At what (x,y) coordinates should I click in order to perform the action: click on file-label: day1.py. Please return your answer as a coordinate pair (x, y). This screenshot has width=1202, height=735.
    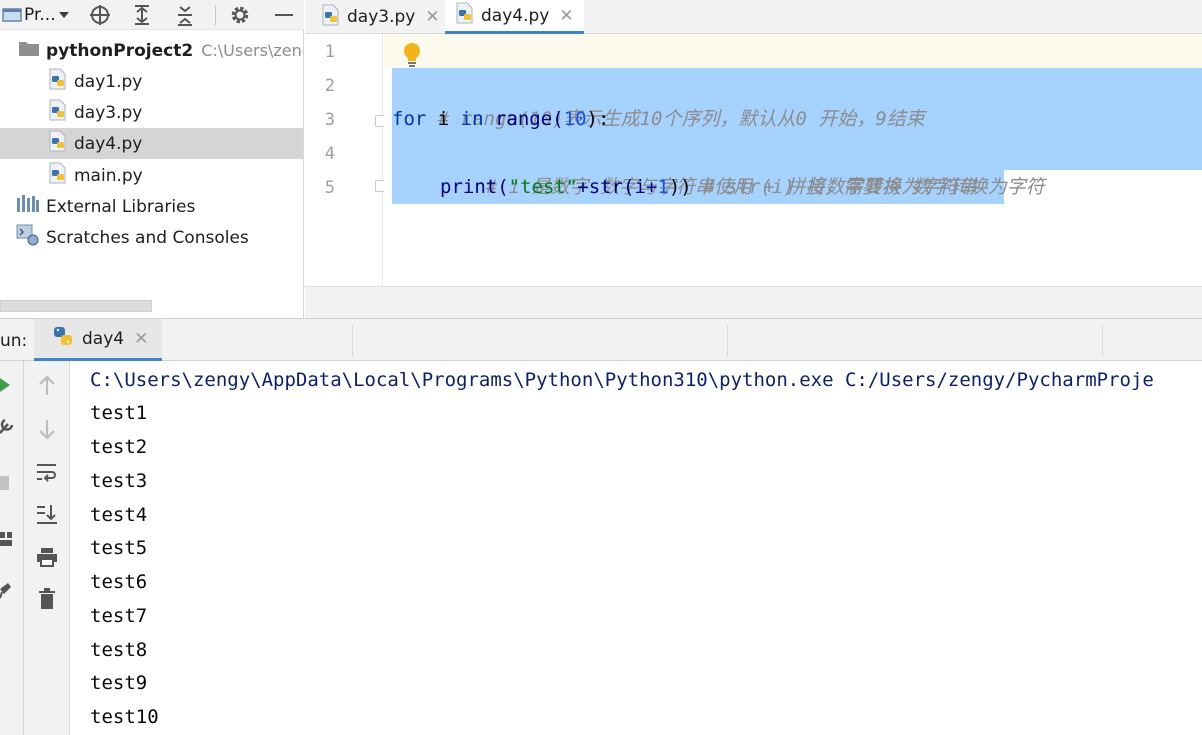
    Looking at the image, I should click on (108, 81).